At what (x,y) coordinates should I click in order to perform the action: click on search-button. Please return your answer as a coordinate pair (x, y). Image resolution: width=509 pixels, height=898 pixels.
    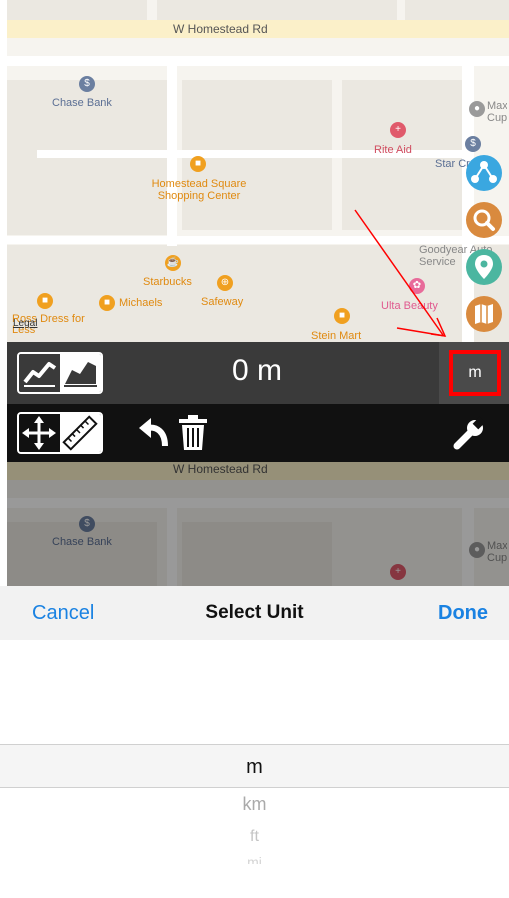
    Looking at the image, I should click on (484, 220).